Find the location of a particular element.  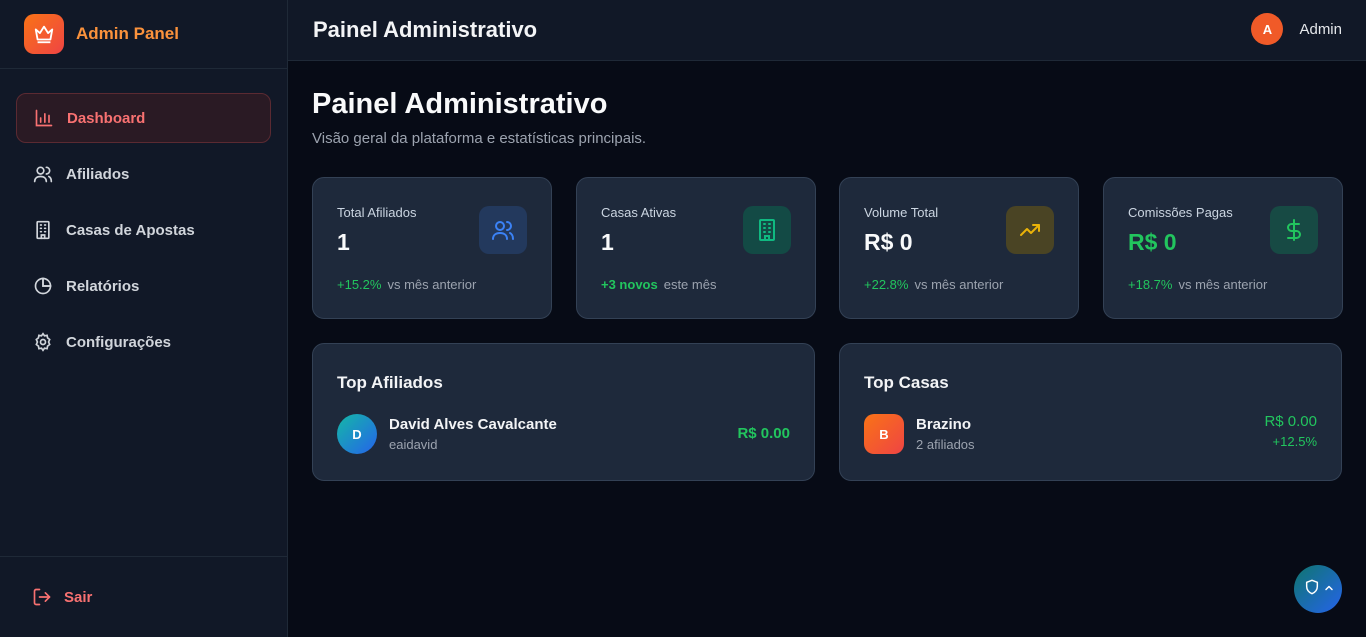

crown-icon is located at coordinates (44, 34).